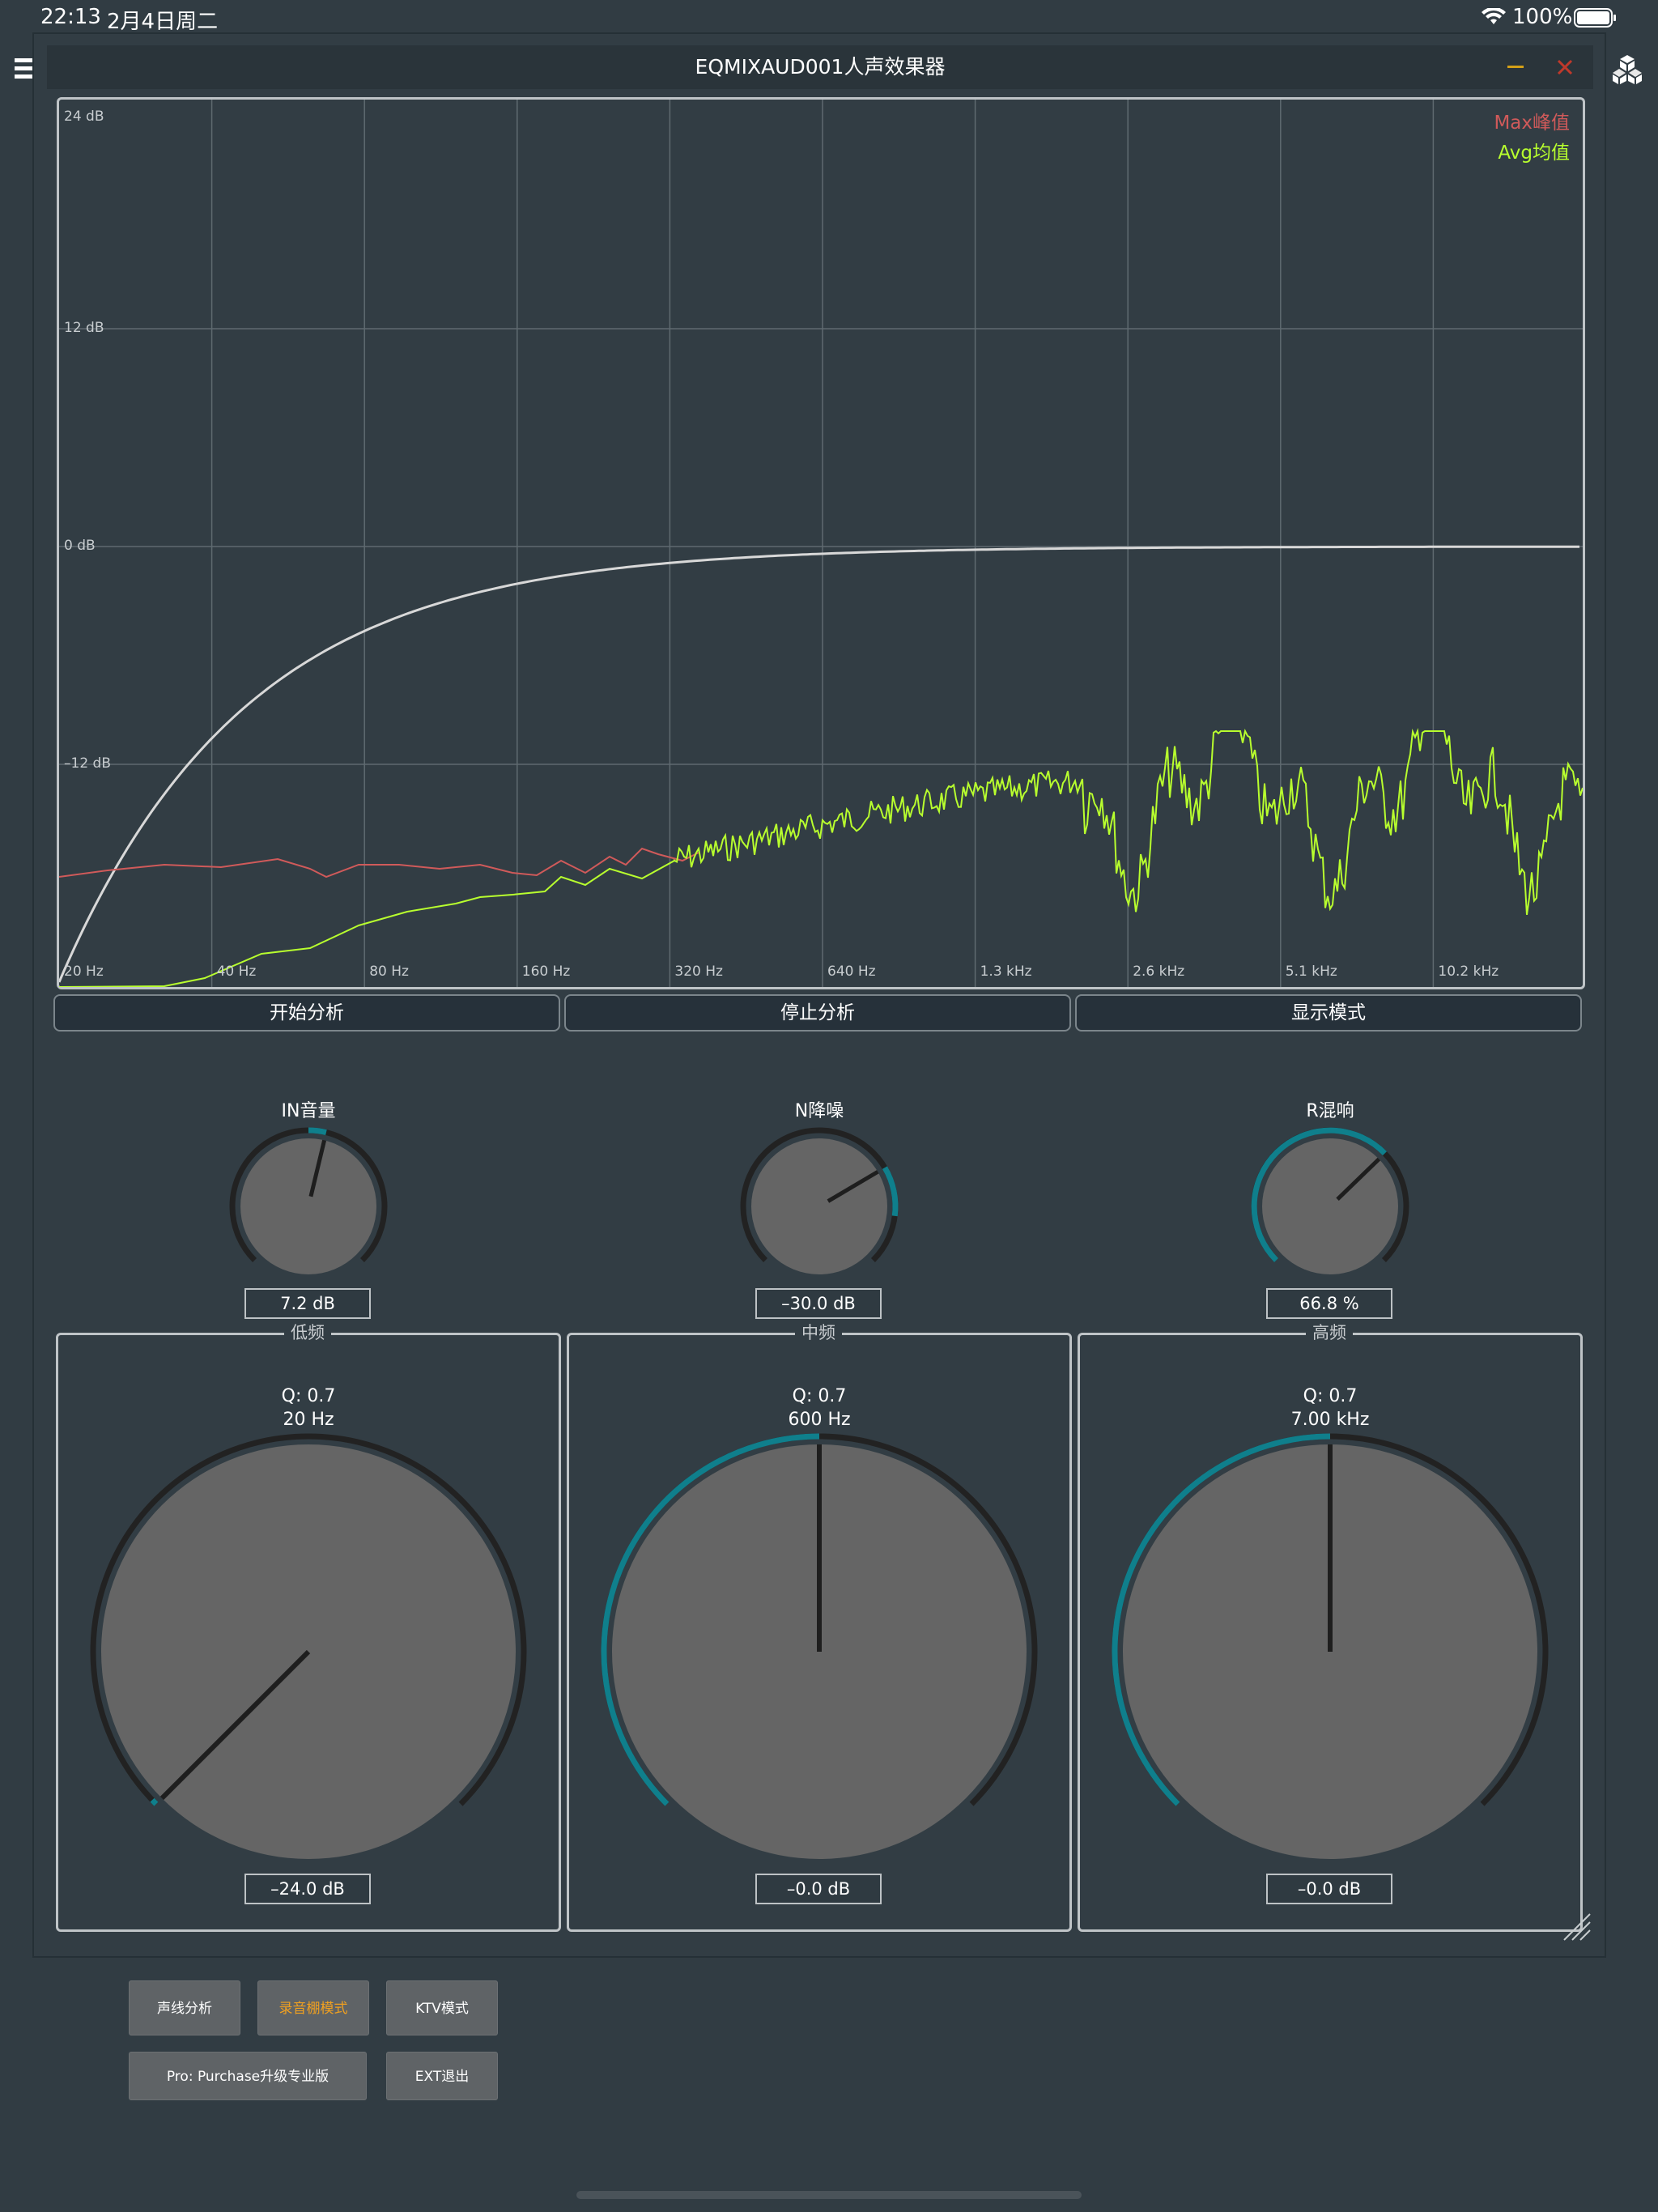 This screenshot has height=2212, width=1658. I want to click on display-mode-button: 显示模式, so click(1328, 1013).